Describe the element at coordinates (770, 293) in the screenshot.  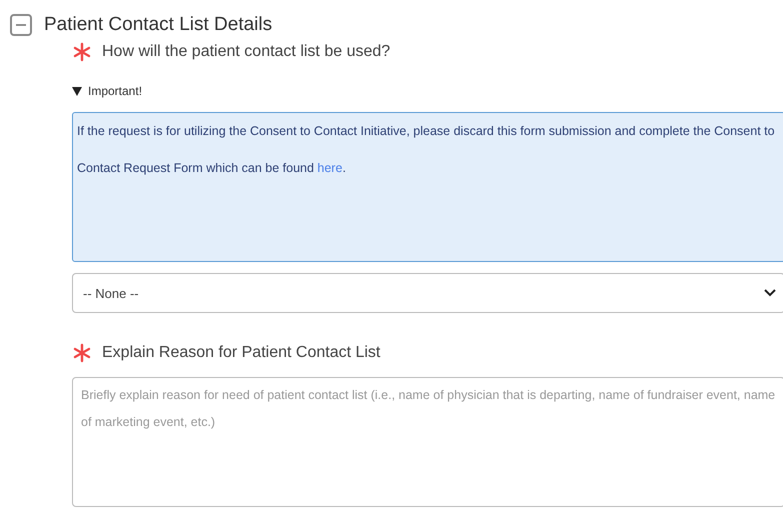
I see `chevron-down-icon` at that location.